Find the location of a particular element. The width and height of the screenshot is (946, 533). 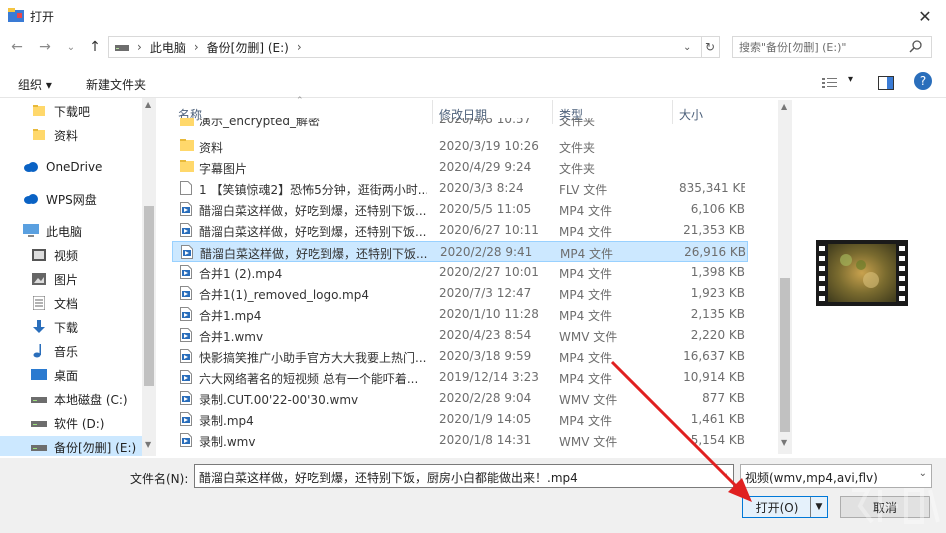

file-size: 1,398 KB is located at coordinates (717, 272).